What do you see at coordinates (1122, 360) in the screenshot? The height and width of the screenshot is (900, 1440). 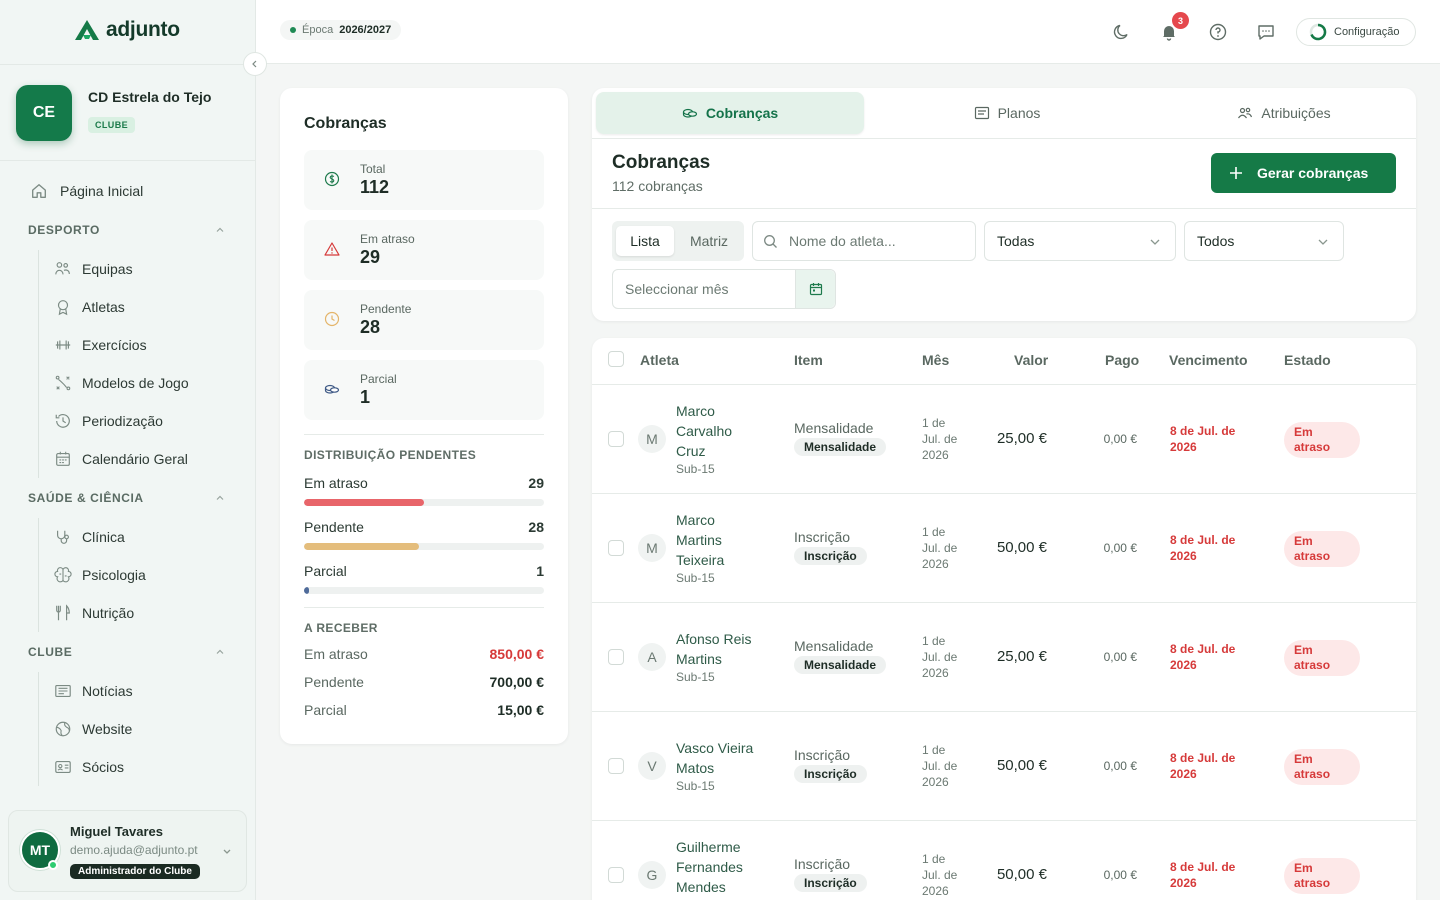 I see `column-header: Pago` at bounding box center [1122, 360].